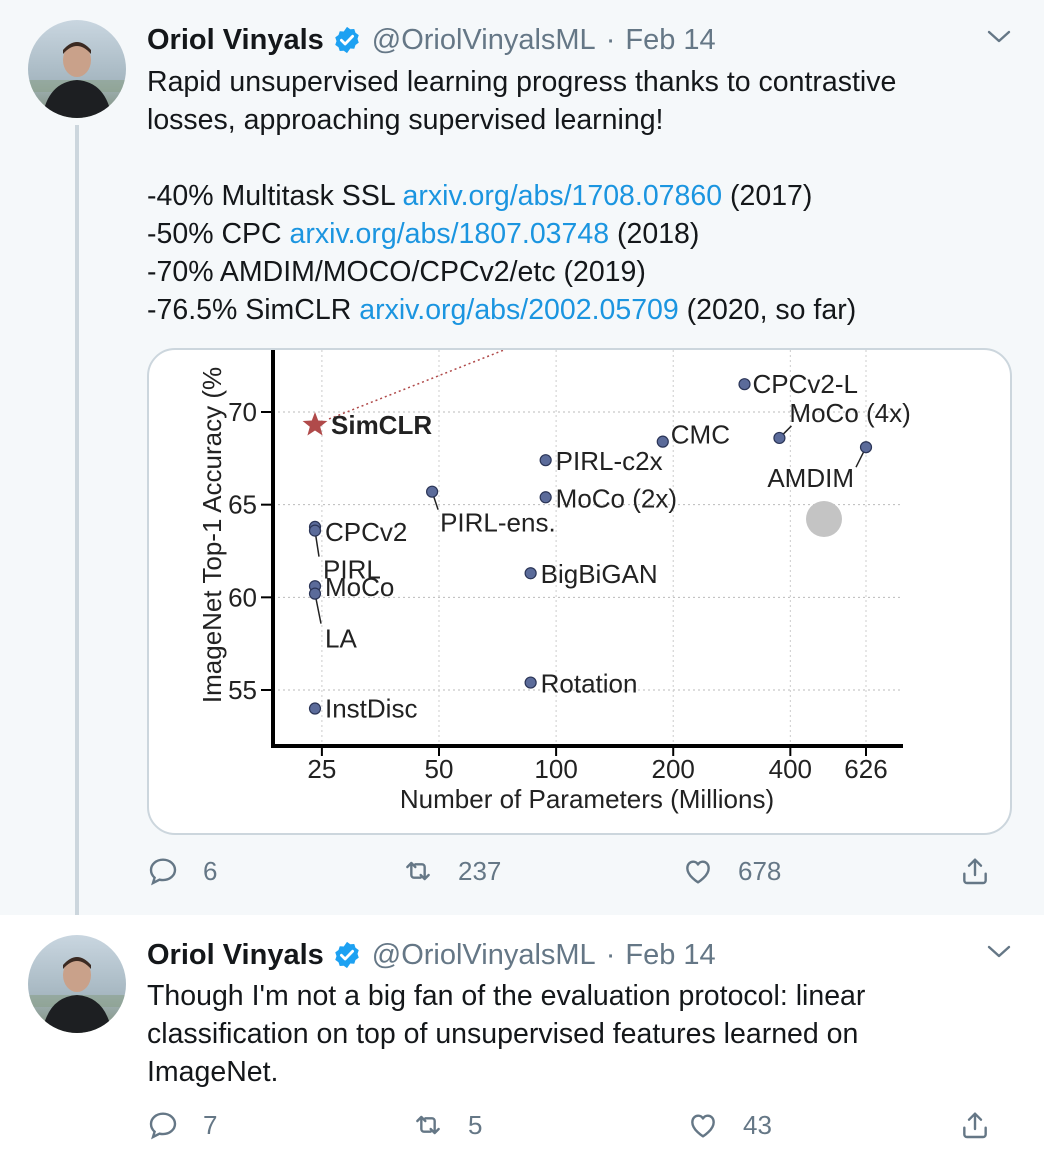 The width and height of the screenshot is (1044, 1168). I want to click on reply-button: 7, so click(182, 1125).